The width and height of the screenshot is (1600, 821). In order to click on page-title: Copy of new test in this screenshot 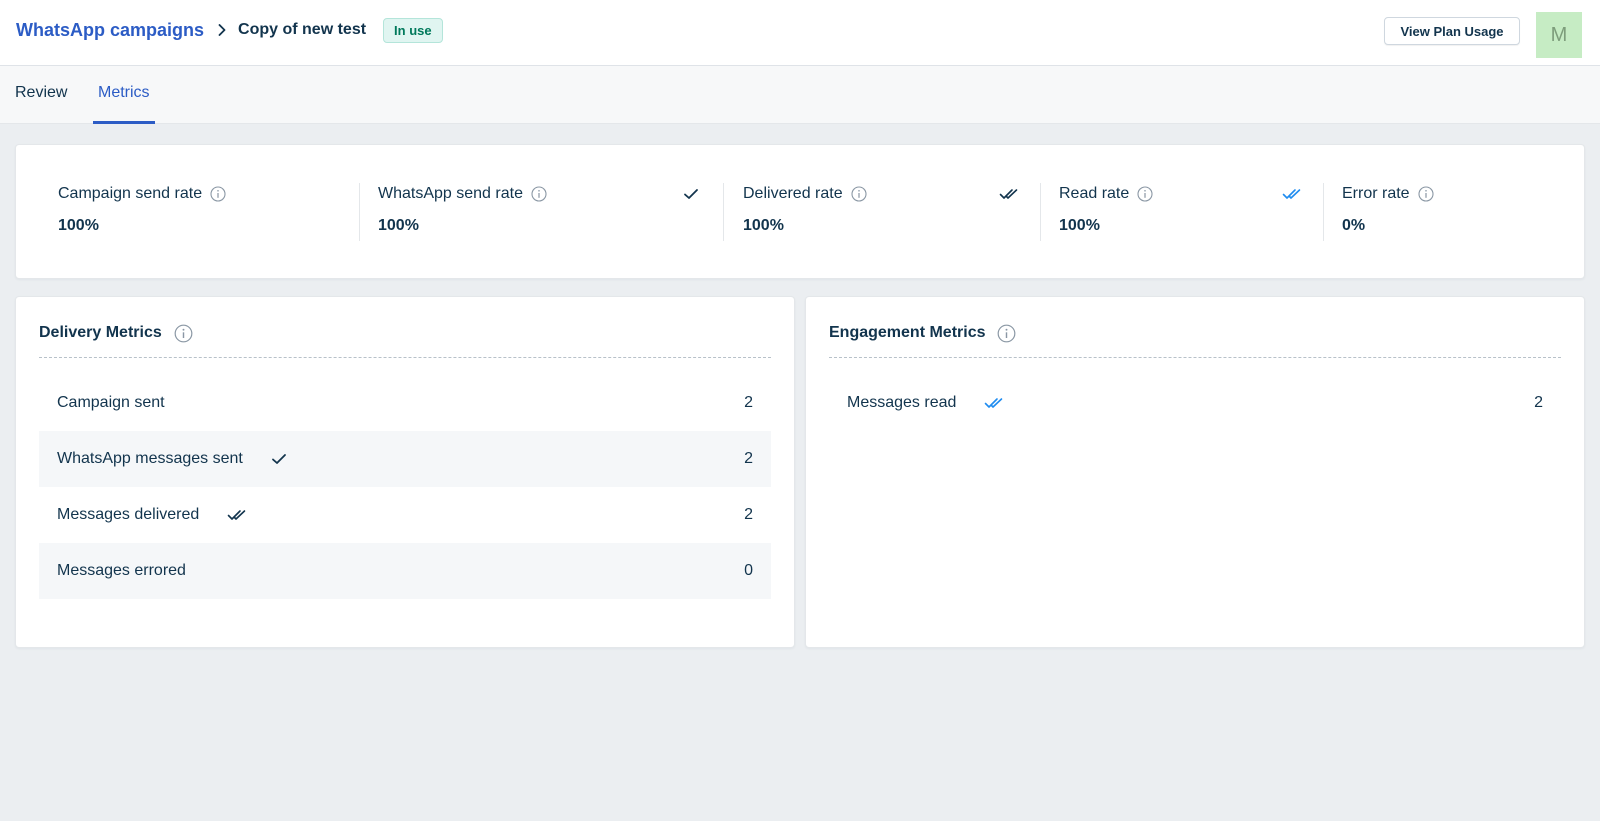, I will do `click(302, 29)`.